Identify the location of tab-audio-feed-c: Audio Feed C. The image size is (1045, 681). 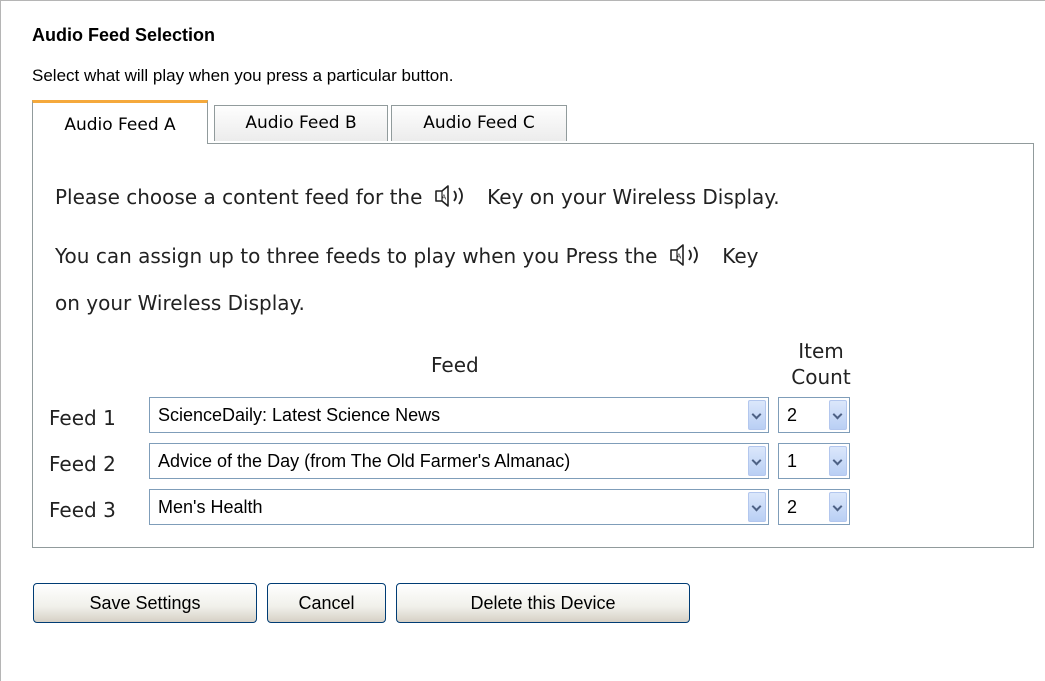
(479, 123).